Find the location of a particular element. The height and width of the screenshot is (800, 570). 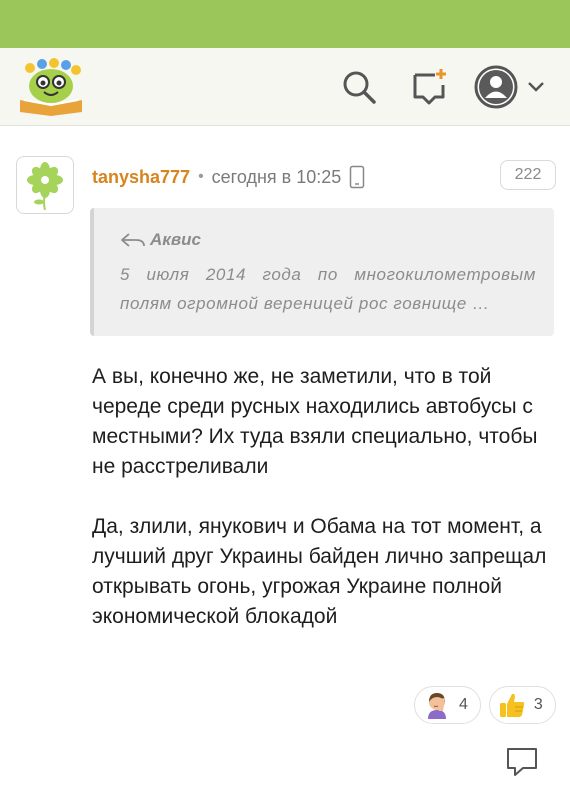

user-menu is located at coordinates (511, 87).